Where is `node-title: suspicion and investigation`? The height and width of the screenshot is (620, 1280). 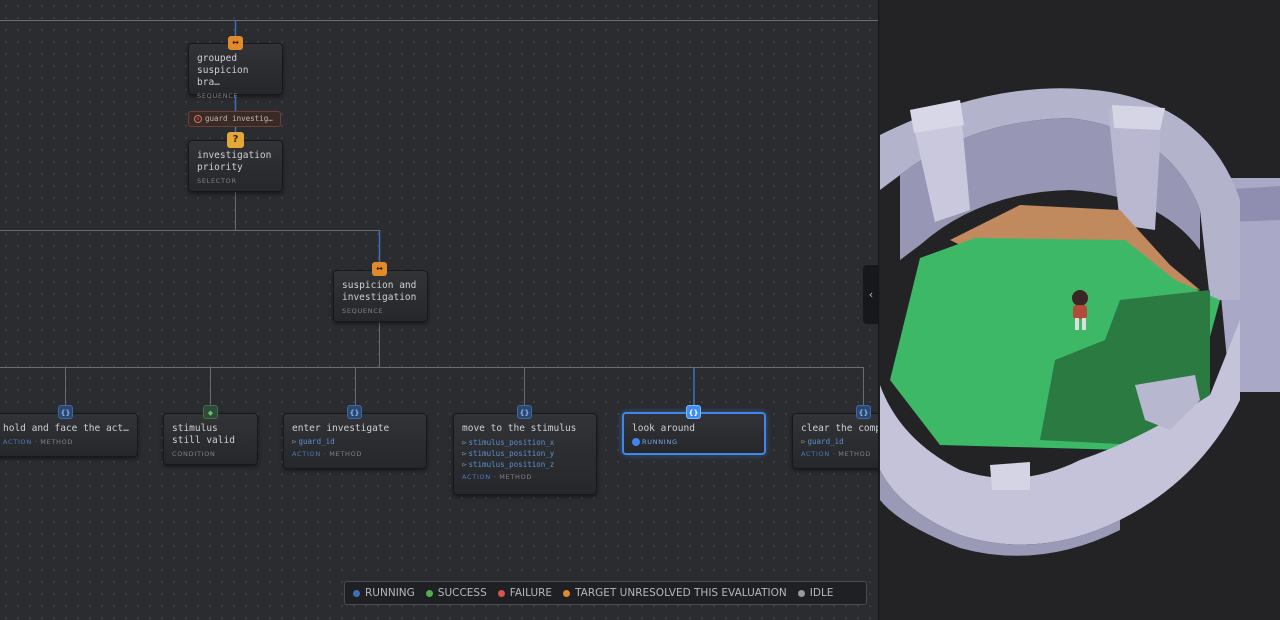
node-title: suspicion and investigation is located at coordinates (379, 291).